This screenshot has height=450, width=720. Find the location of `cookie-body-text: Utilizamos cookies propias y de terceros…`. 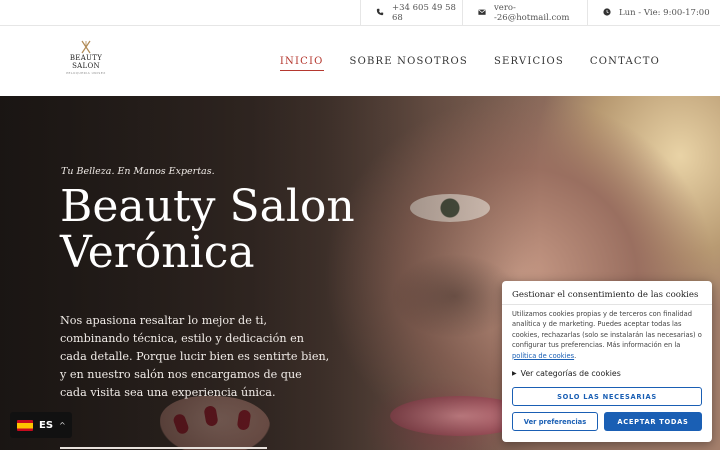

cookie-body-text: Utilizamos cookies propias y de terceros… is located at coordinates (607, 330).